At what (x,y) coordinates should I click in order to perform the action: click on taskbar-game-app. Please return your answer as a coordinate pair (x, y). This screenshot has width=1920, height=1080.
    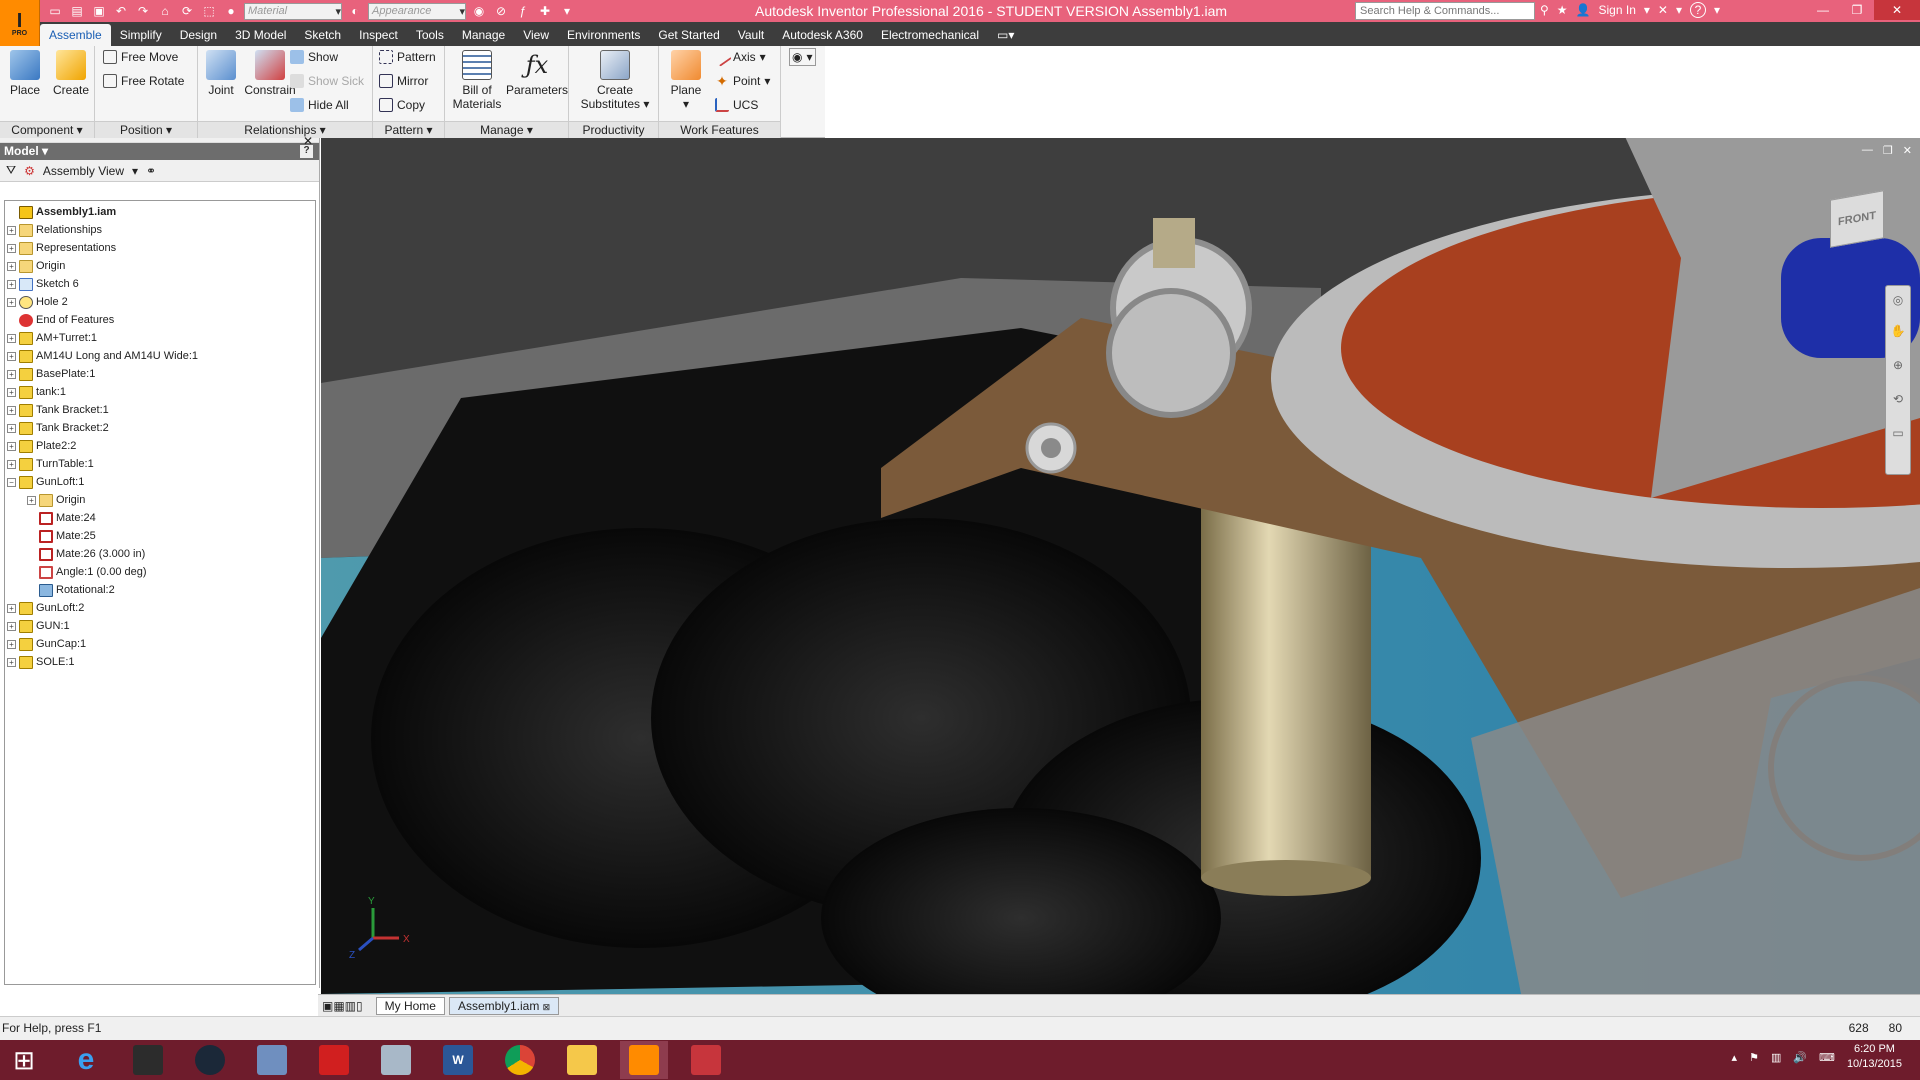
    Looking at the image, I should click on (148, 1060).